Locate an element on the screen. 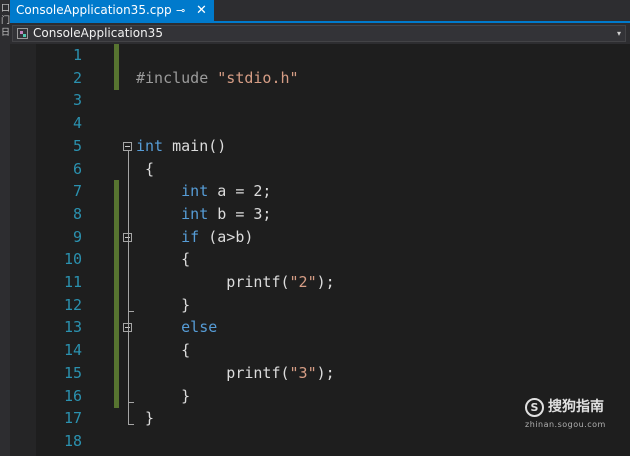 This screenshot has width=630, height=456. line-number: 18 is located at coordinates (72, 440).